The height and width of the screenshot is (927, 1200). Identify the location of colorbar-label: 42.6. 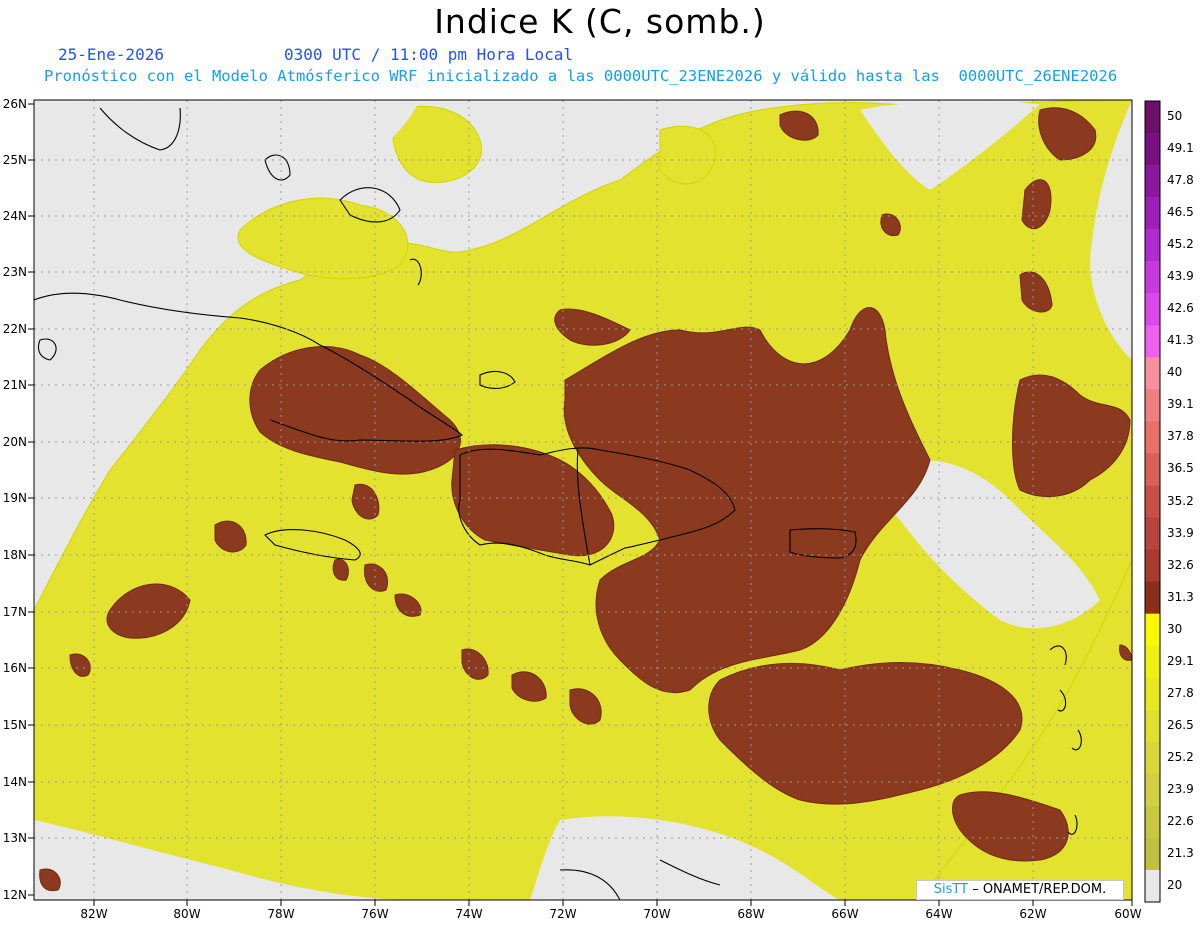
(1180, 308).